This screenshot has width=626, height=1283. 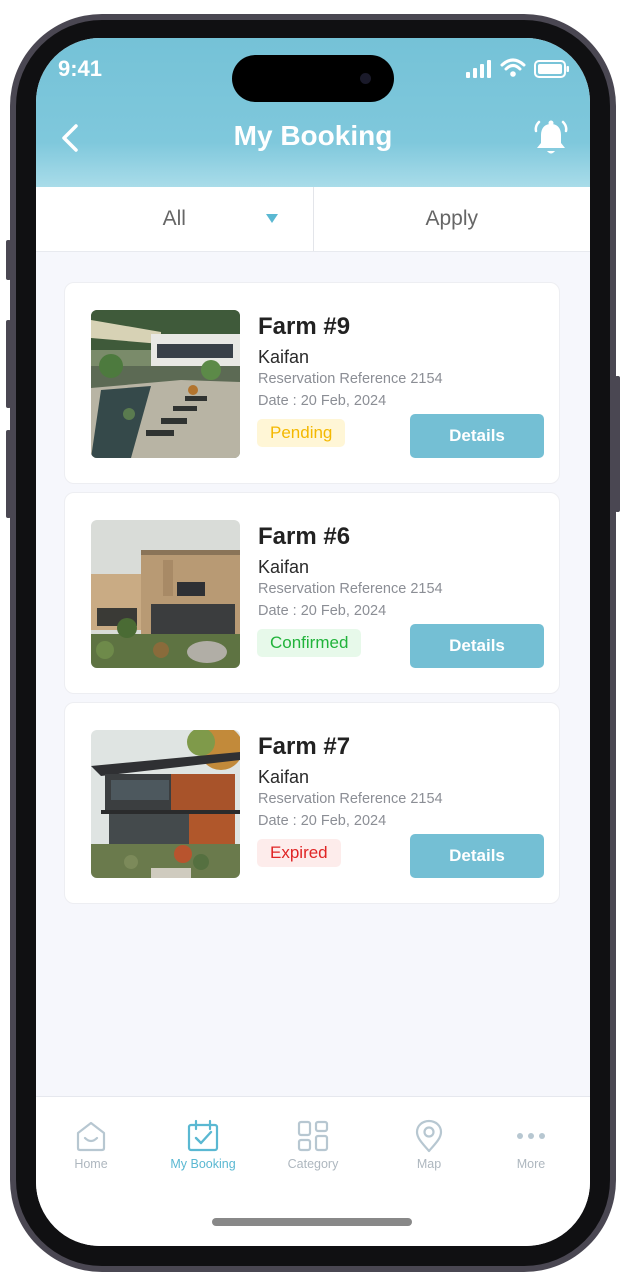 What do you see at coordinates (91, 1164) in the screenshot?
I see `nav-label: Home` at bounding box center [91, 1164].